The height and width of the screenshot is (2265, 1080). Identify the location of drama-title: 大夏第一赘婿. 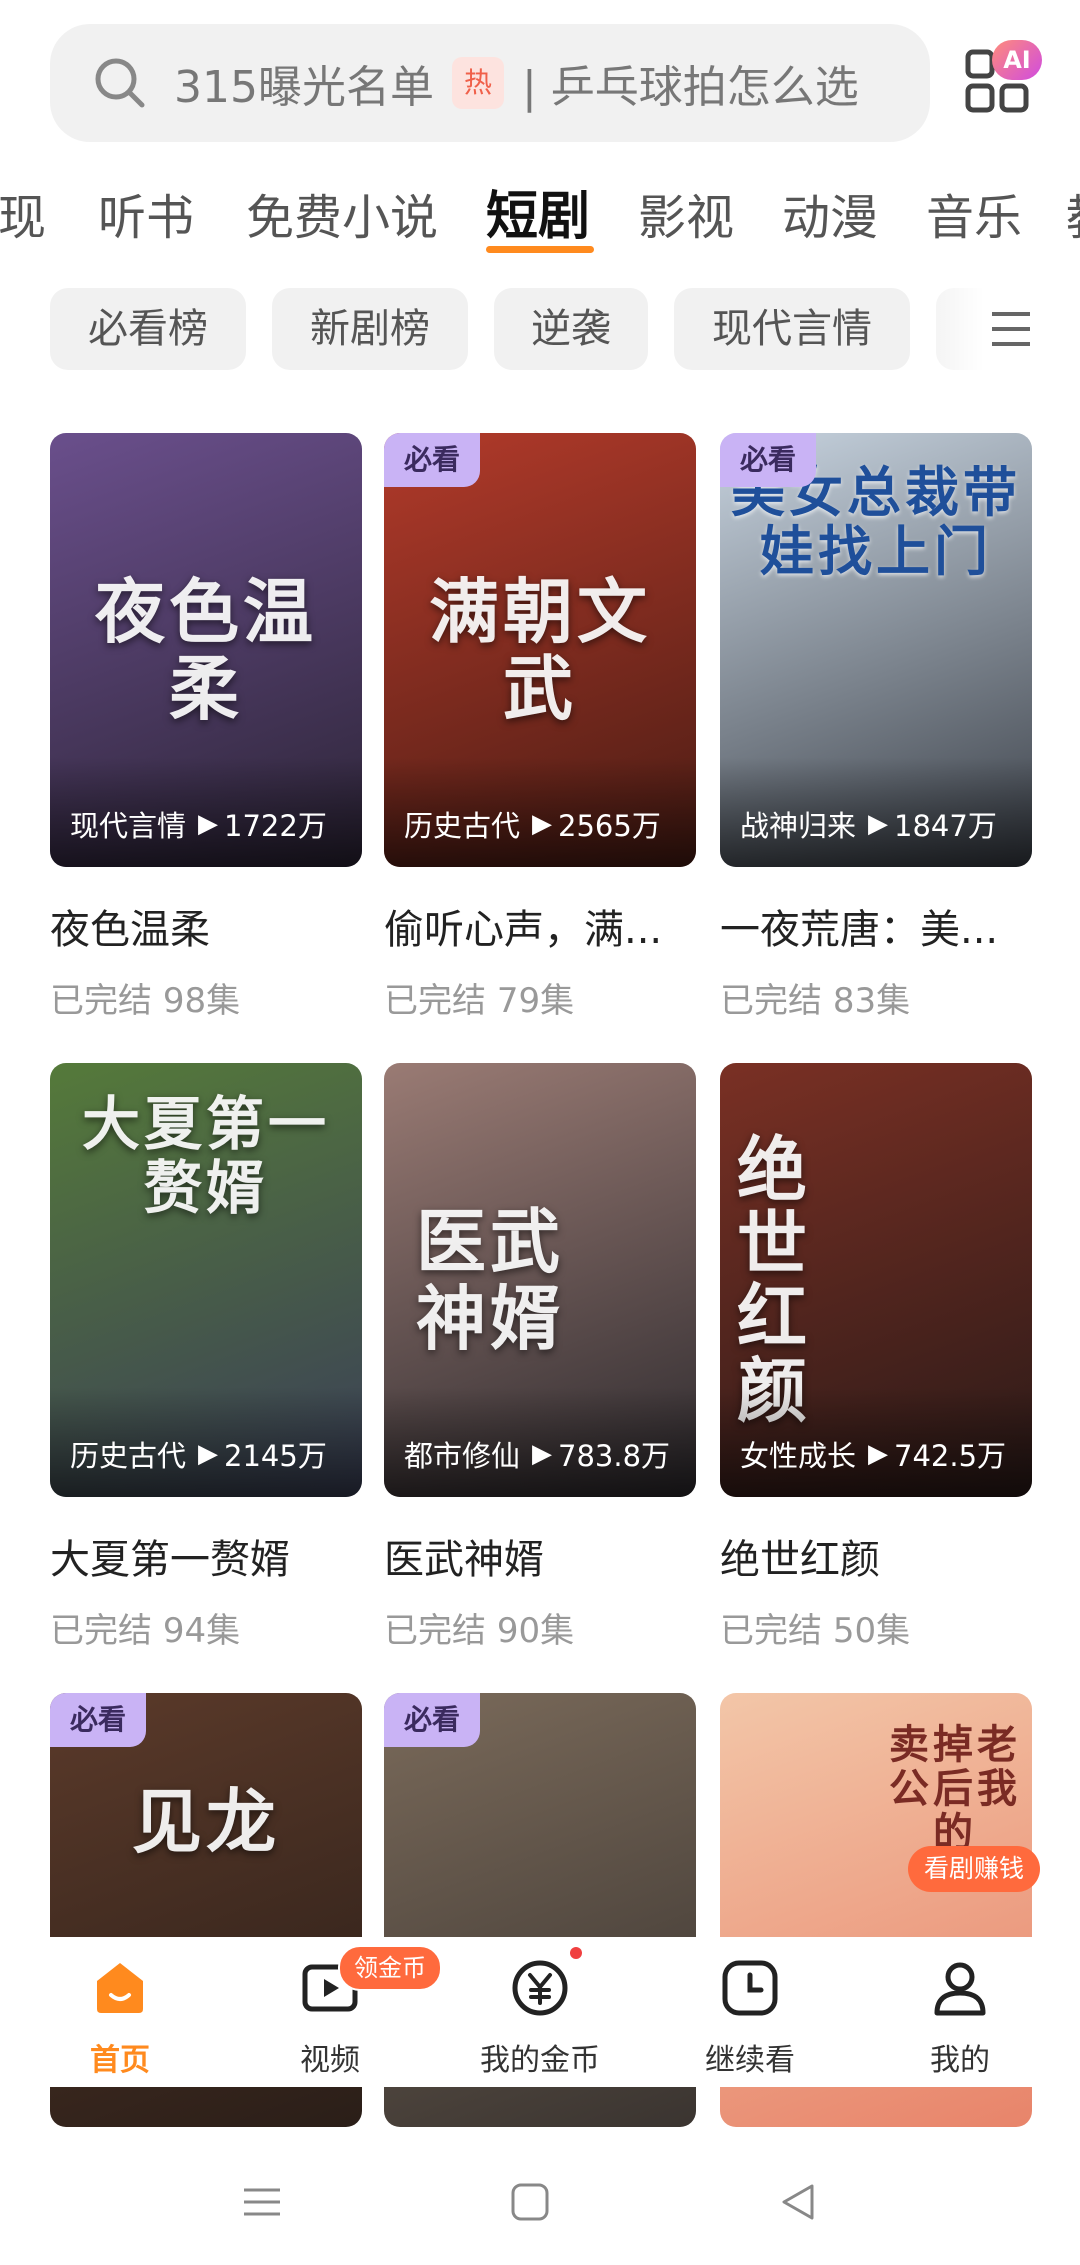
(206, 1556).